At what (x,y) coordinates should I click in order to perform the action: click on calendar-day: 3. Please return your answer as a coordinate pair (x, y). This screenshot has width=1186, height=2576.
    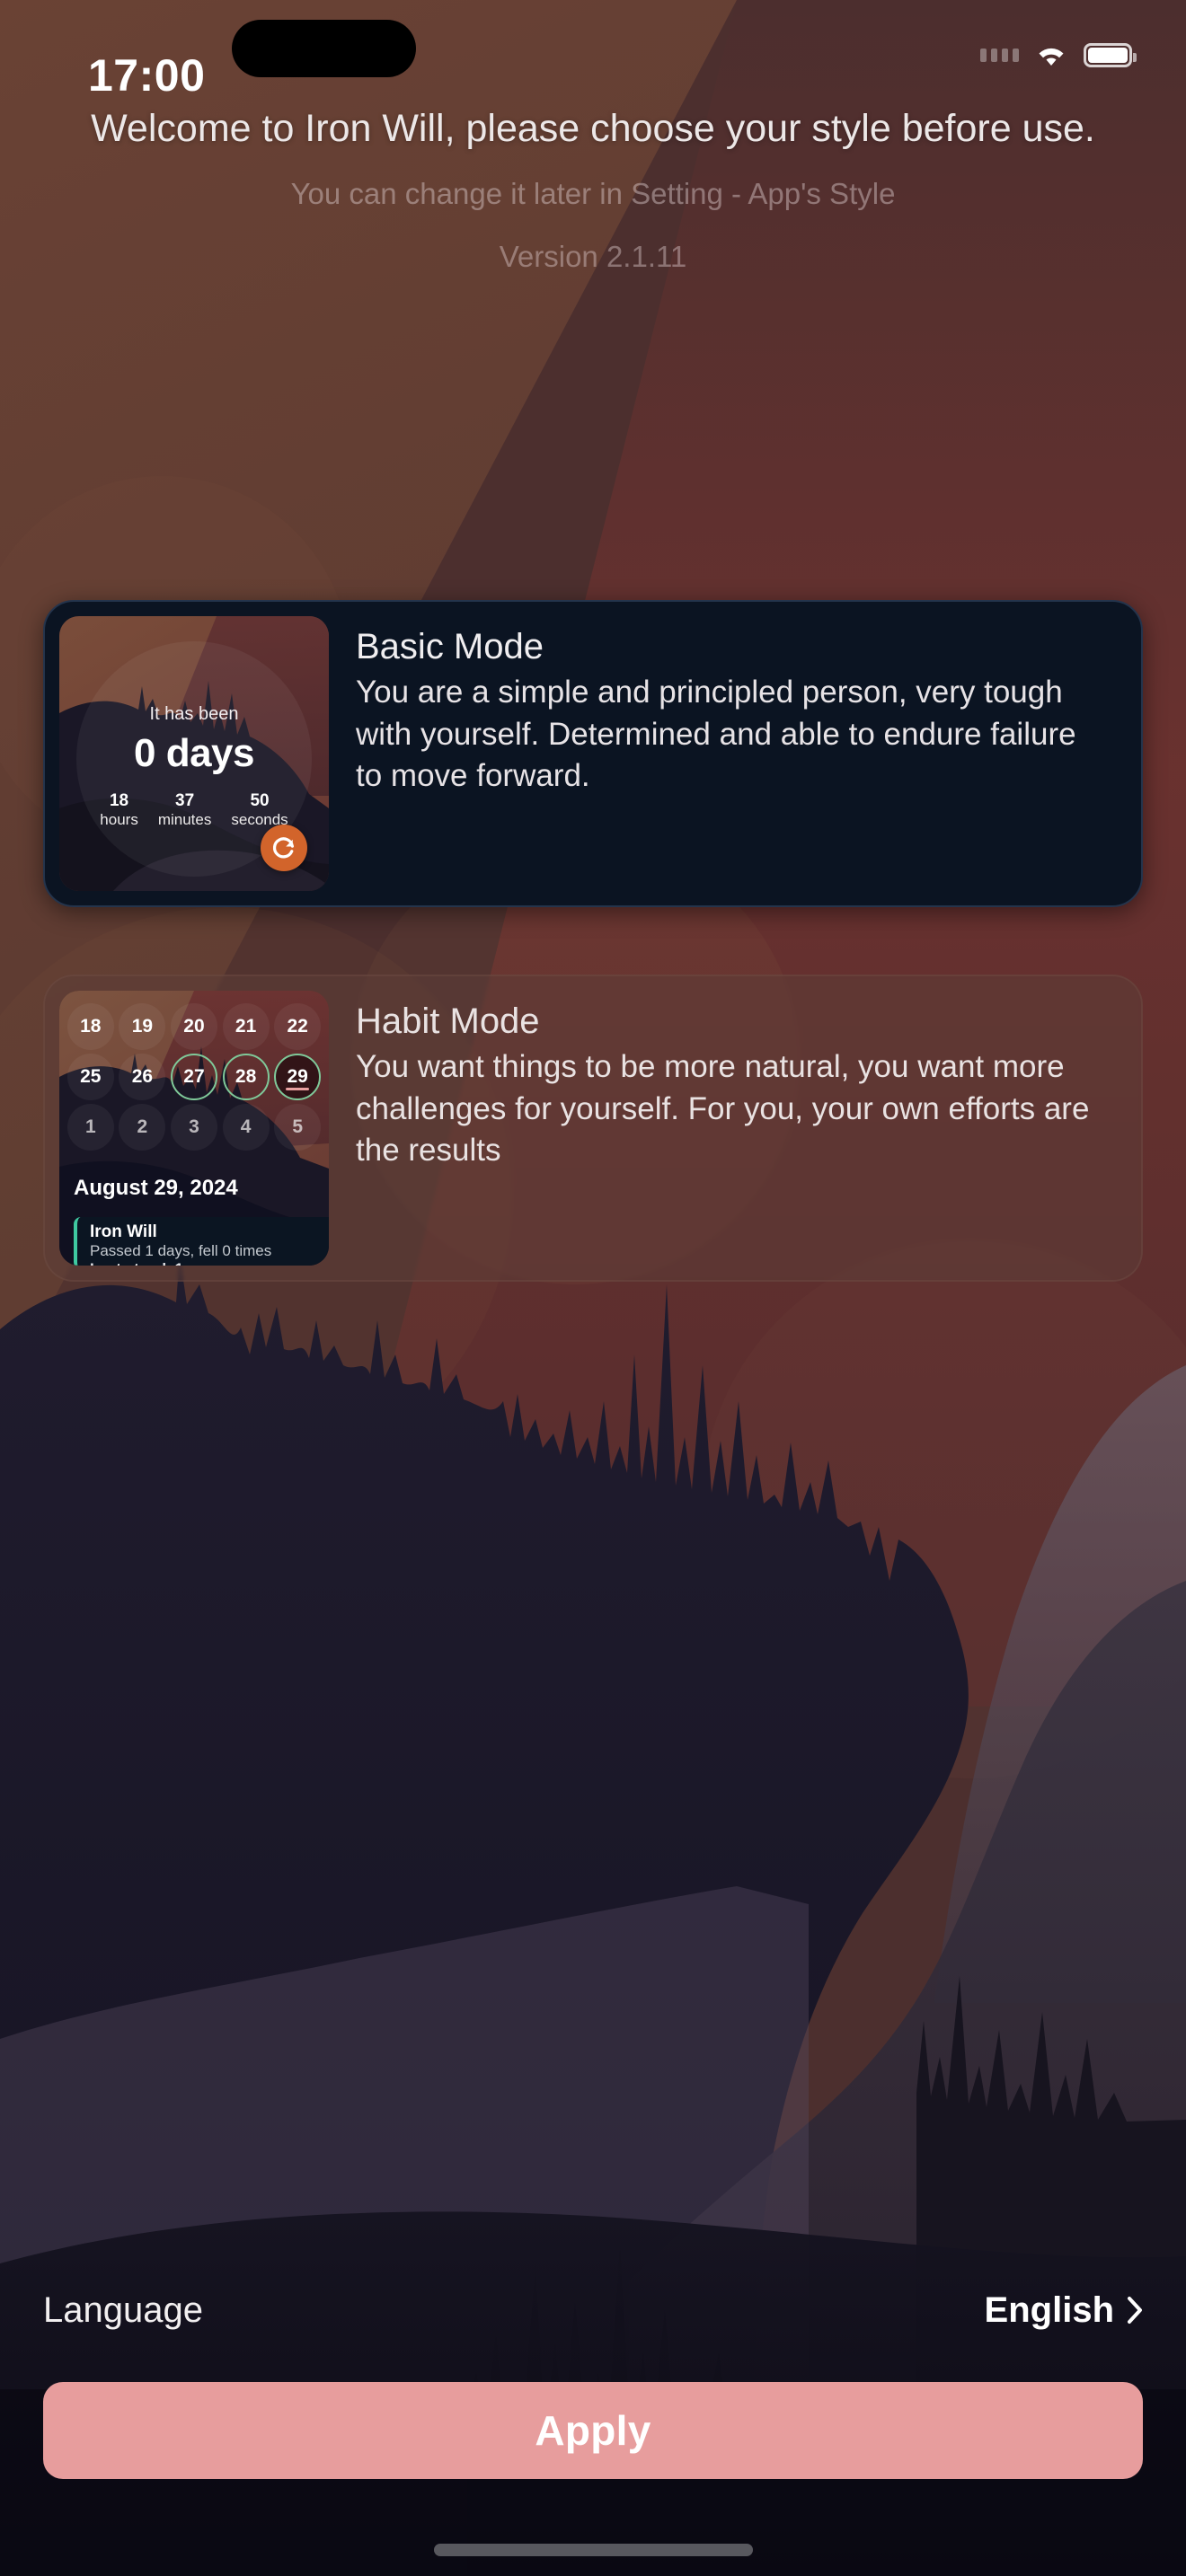
    Looking at the image, I should click on (193, 1127).